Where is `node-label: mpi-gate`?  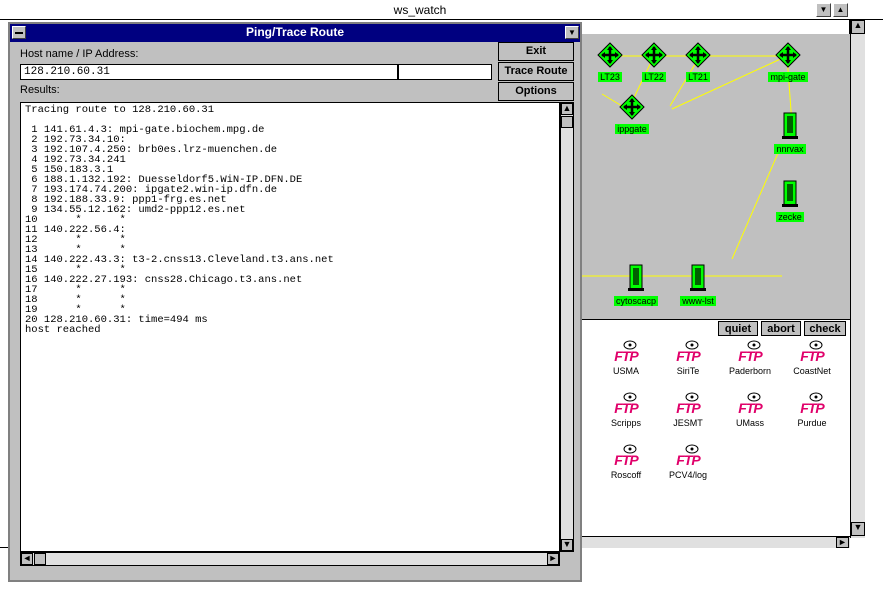
node-label: mpi-gate is located at coordinates (788, 77).